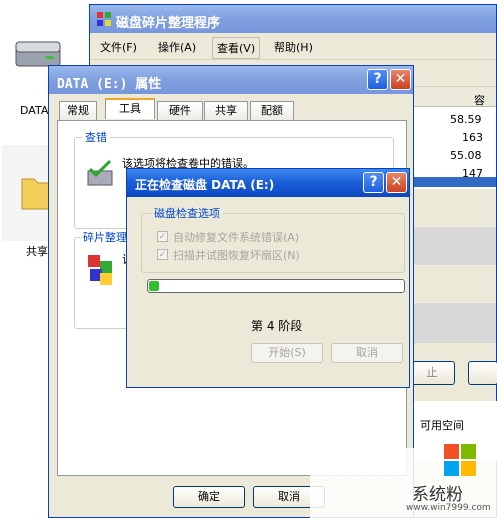 The image size is (497, 518). Describe the element at coordinates (34, 110) in the screenshot. I see `desktop-icon-data-label: DATA` at that location.